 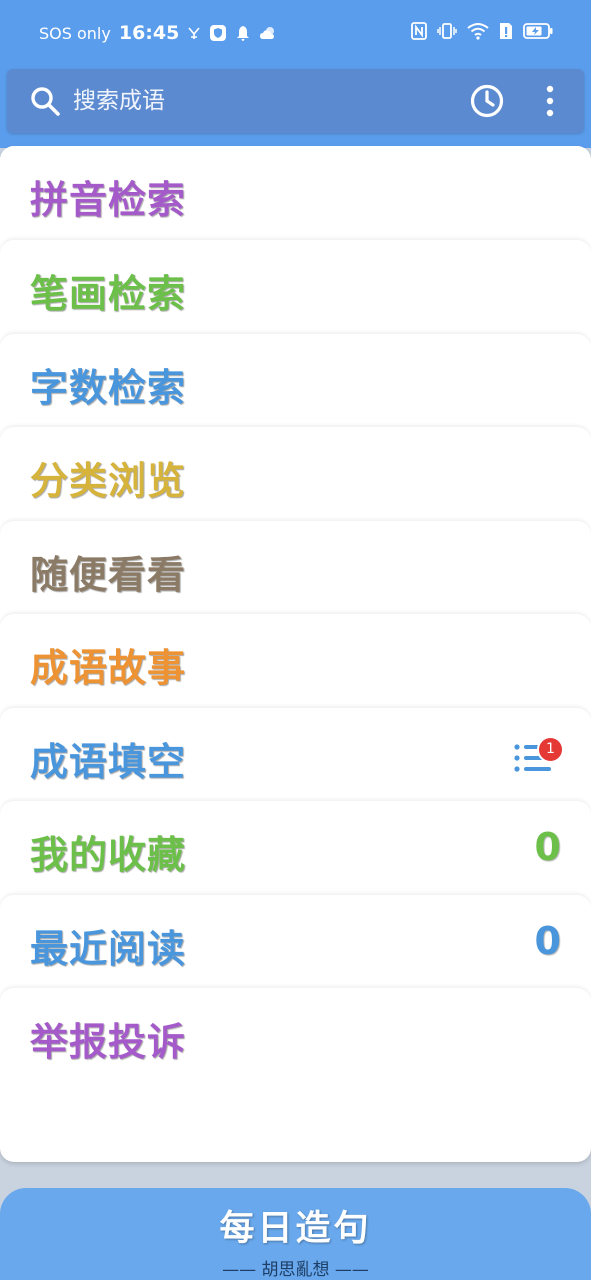 I want to click on menu-label: 随便看看, so click(x=108, y=575).